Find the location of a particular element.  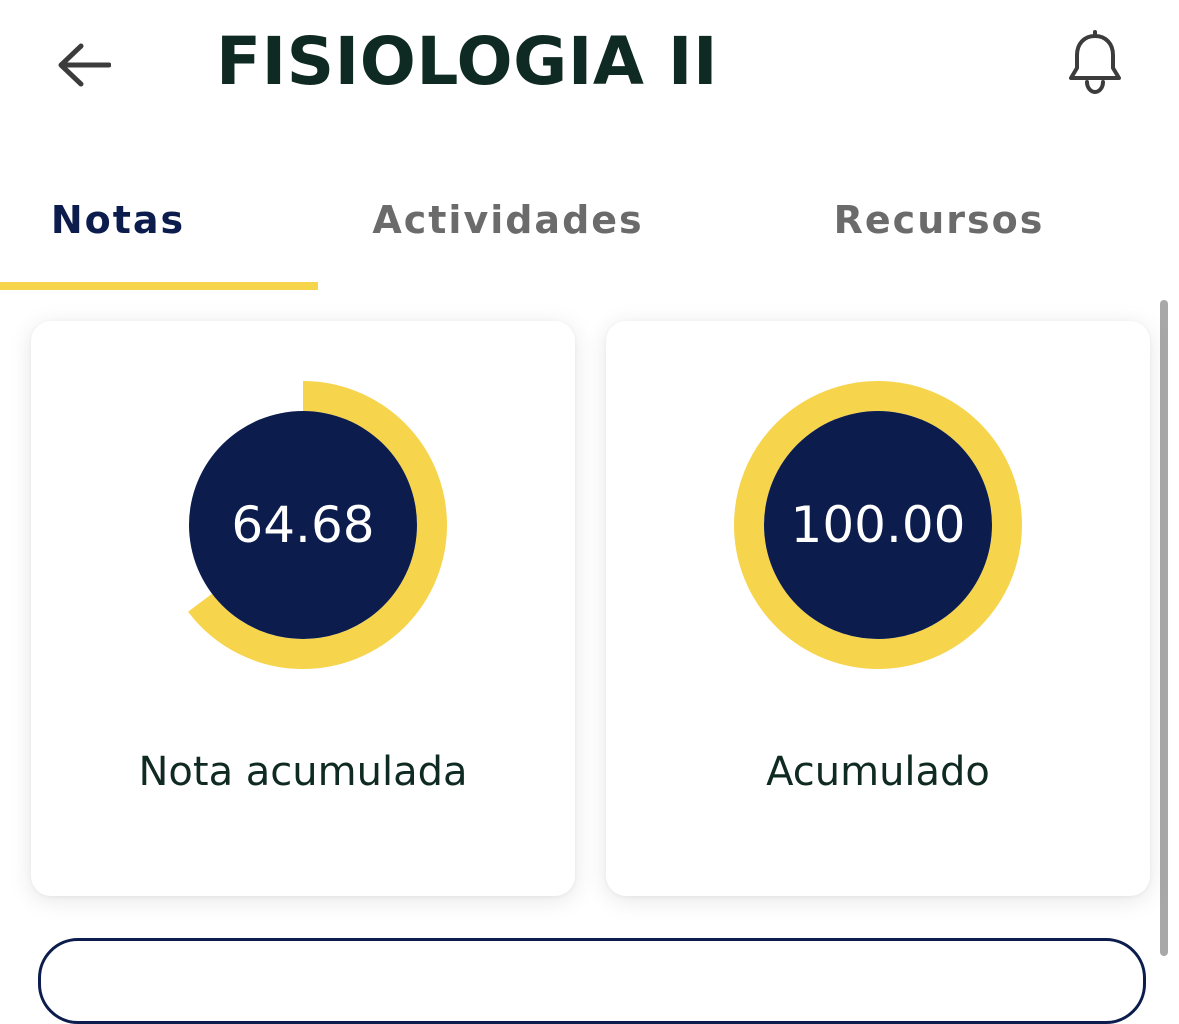

notifications-button is located at coordinates (1095, 63).